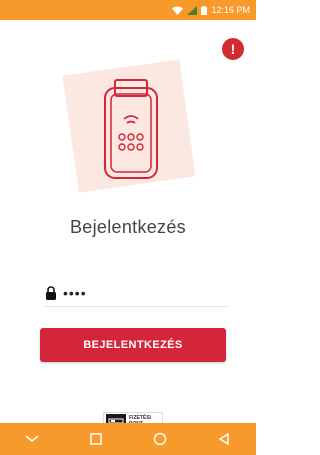 The height and width of the screenshot is (455, 320). Describe the element at coordinates (128, 439) in the screenshot. I see `system-navigation-bar` at that location.